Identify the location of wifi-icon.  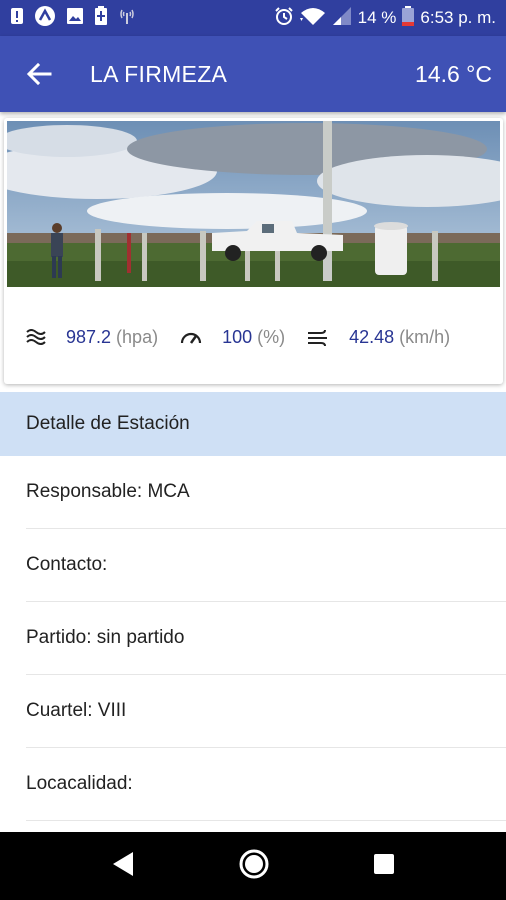
(312, 18).